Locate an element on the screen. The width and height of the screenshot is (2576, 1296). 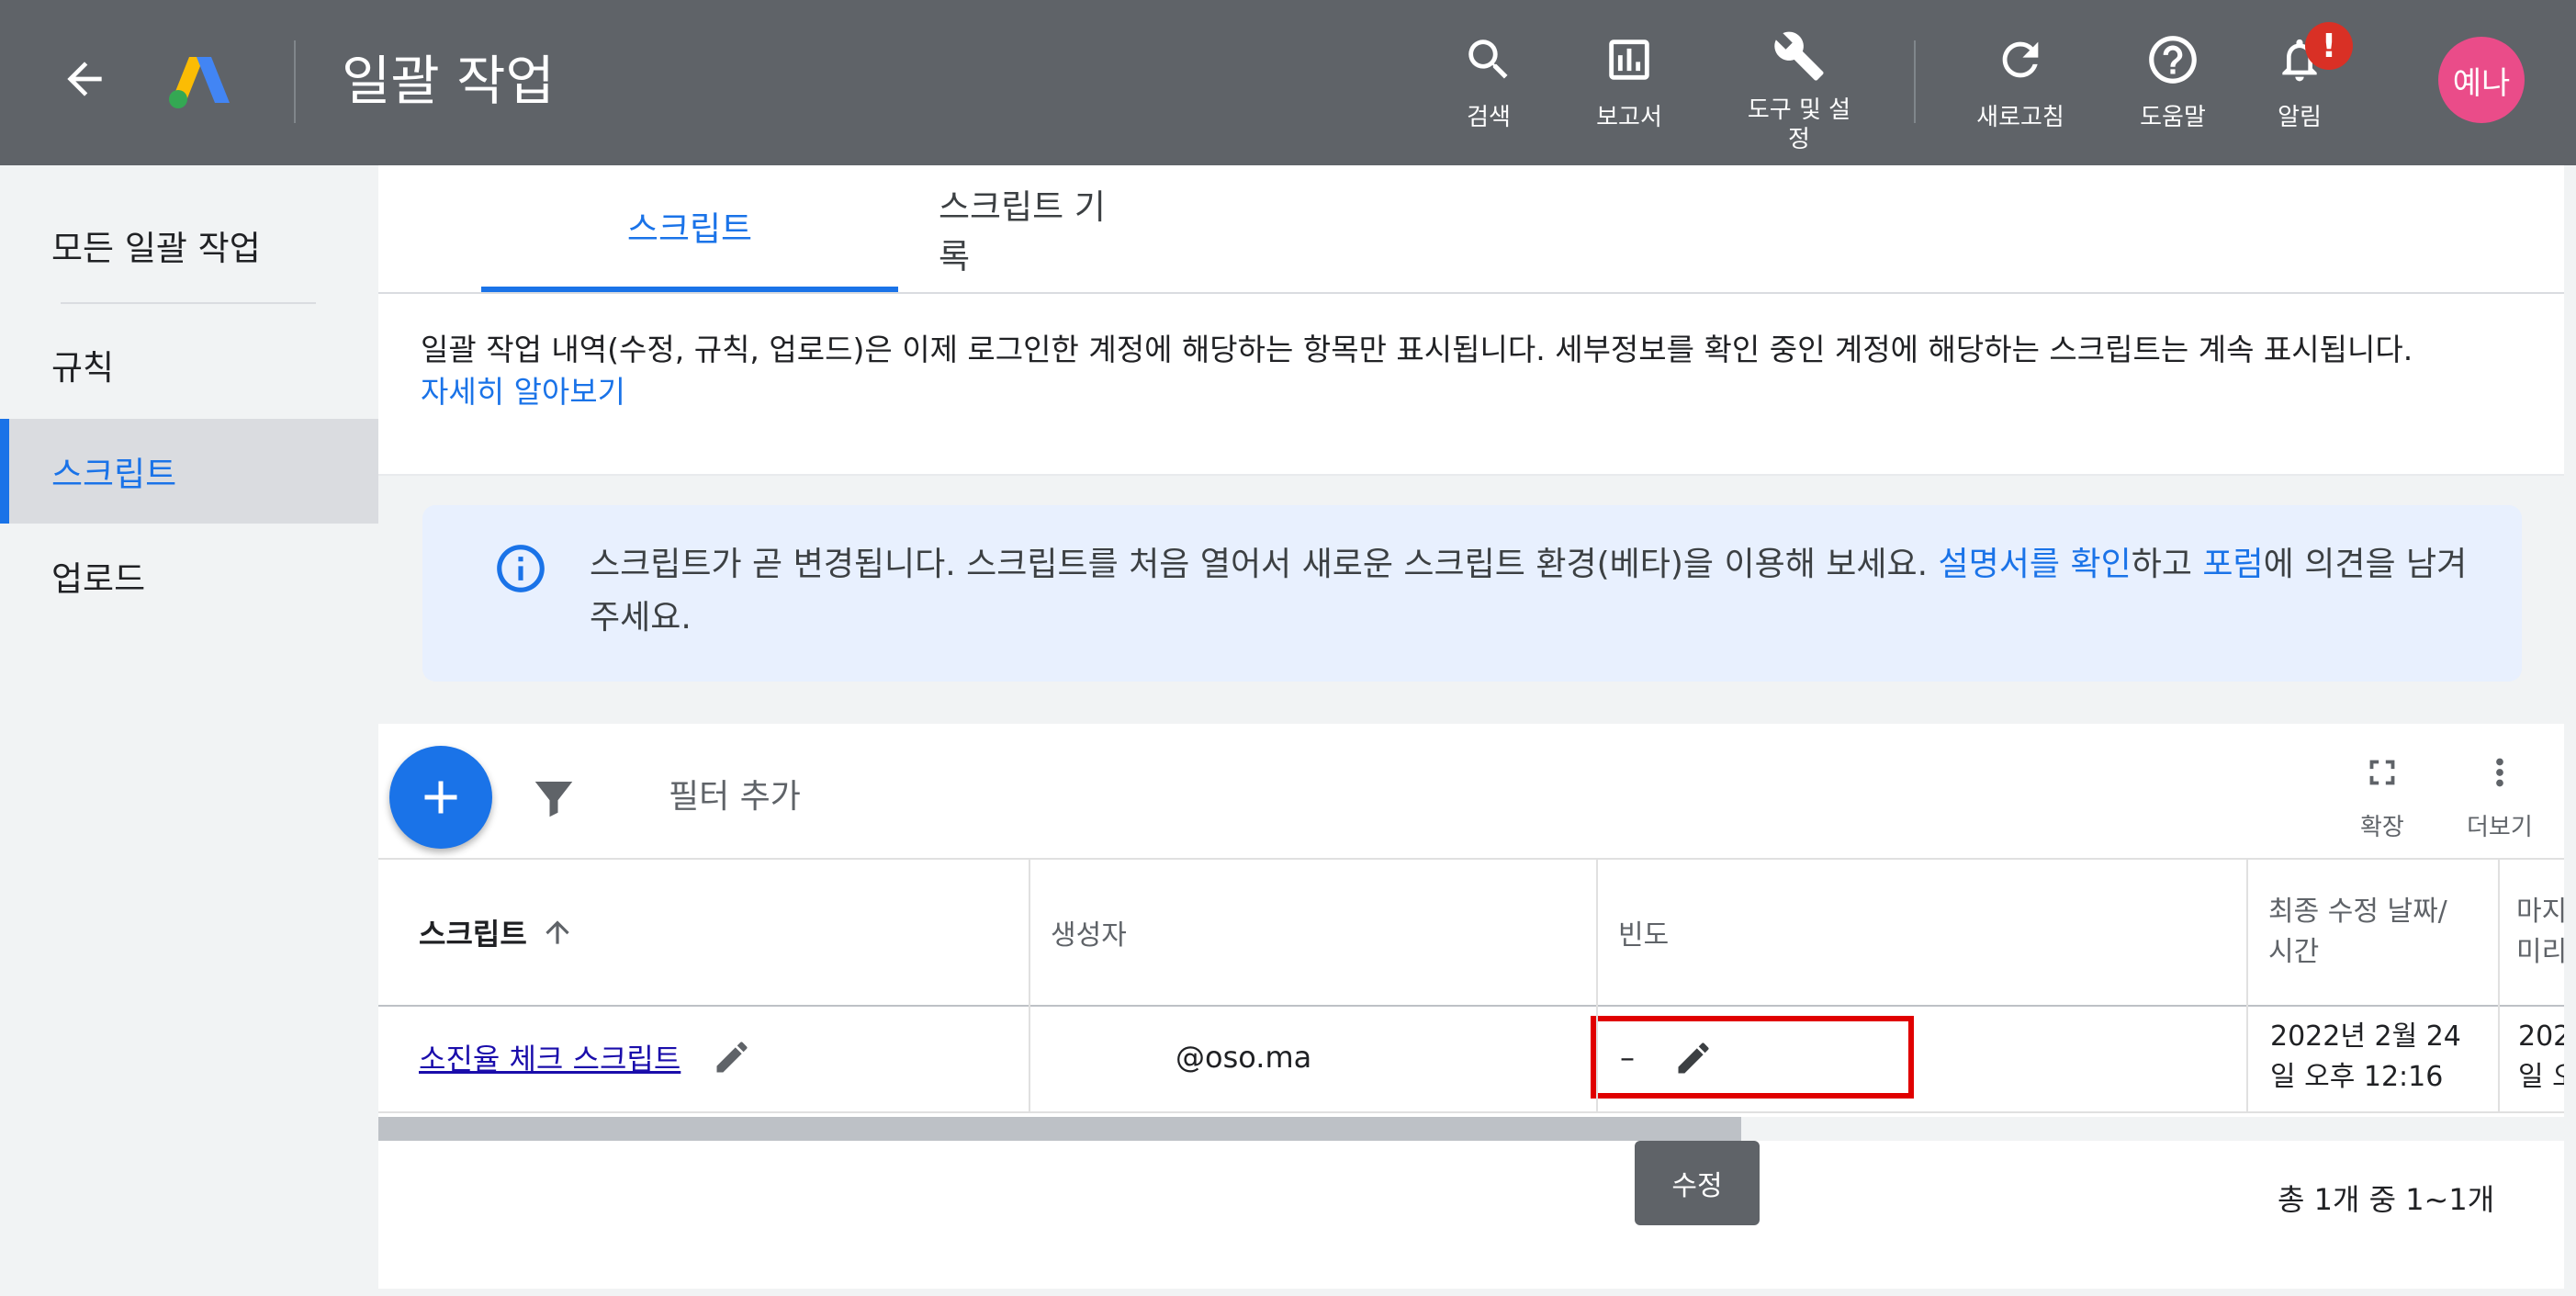
docs-link: 설명서를 확인 is located at coordinates (2036, 564).